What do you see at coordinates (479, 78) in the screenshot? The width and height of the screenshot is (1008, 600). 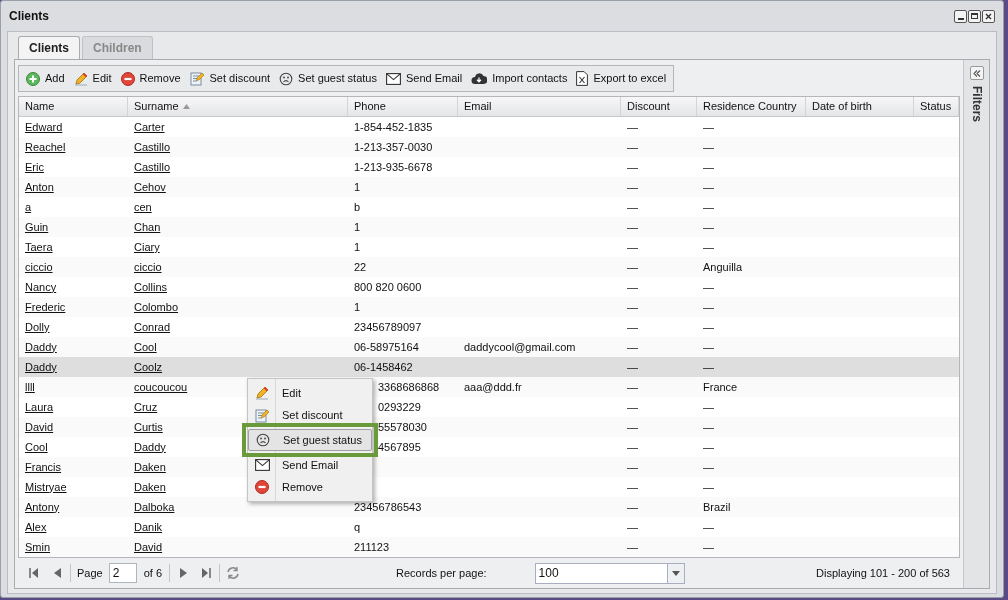 I see `cloud-download-icon` at bounding box center [479, 78].